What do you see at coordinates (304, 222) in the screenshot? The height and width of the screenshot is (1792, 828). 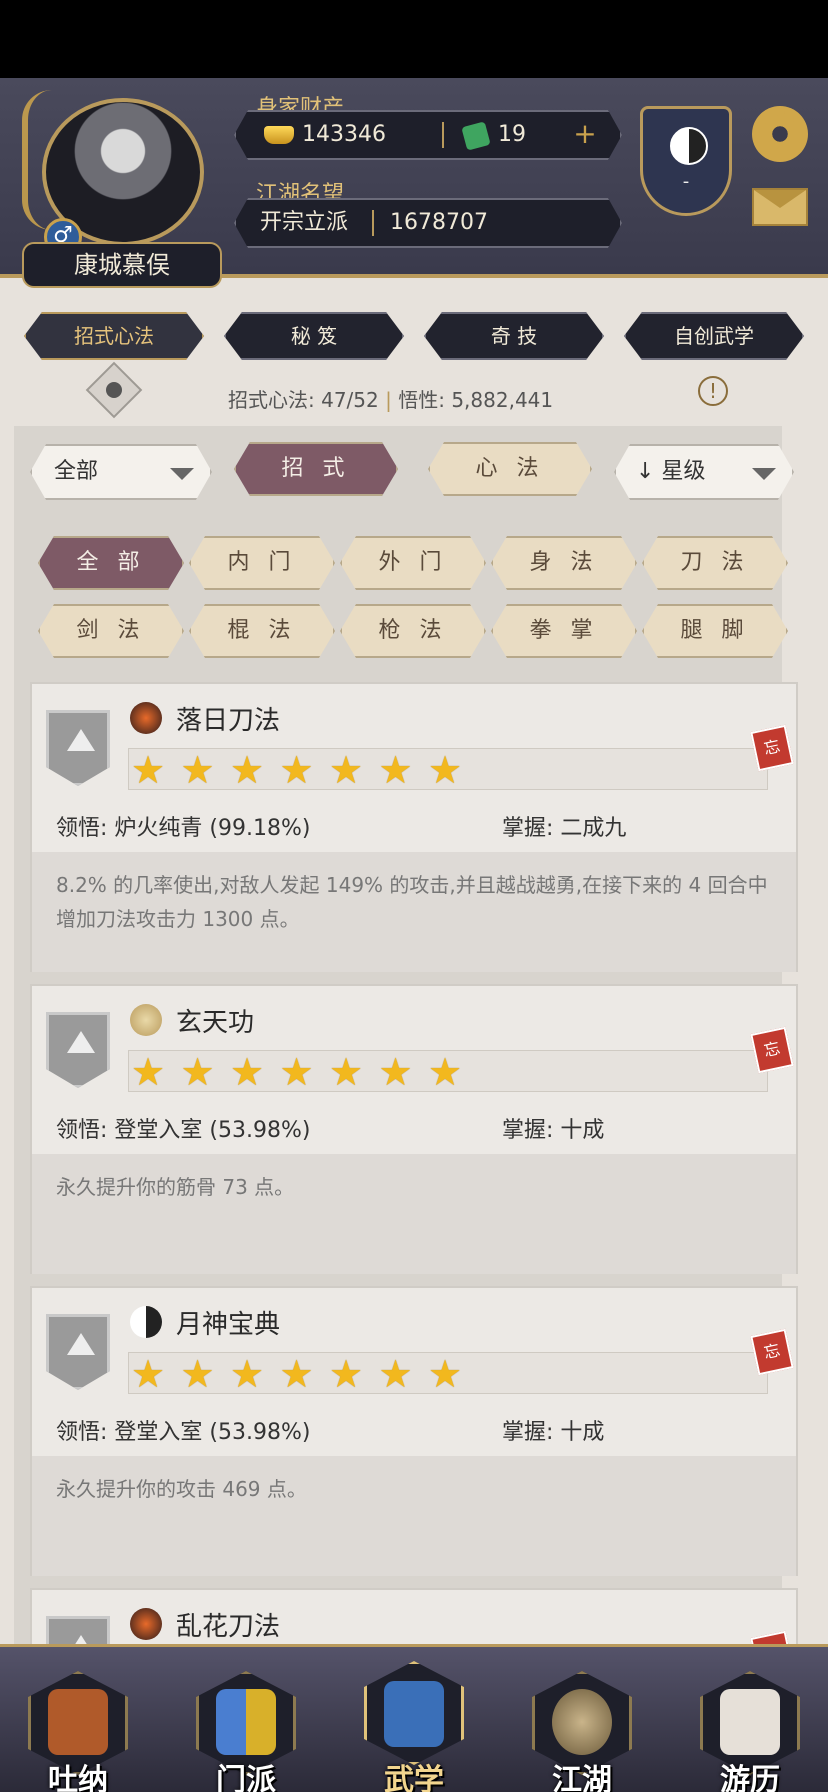 I see `reputation-title: 开宗立派` at bounding box center [304, 222].